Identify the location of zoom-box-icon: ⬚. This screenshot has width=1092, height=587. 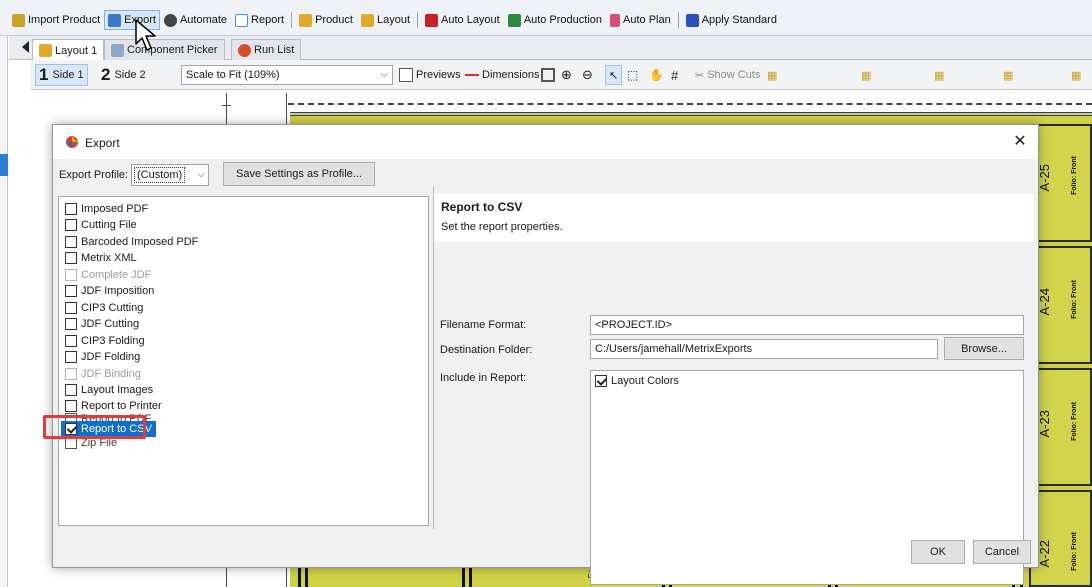
(632, 75).